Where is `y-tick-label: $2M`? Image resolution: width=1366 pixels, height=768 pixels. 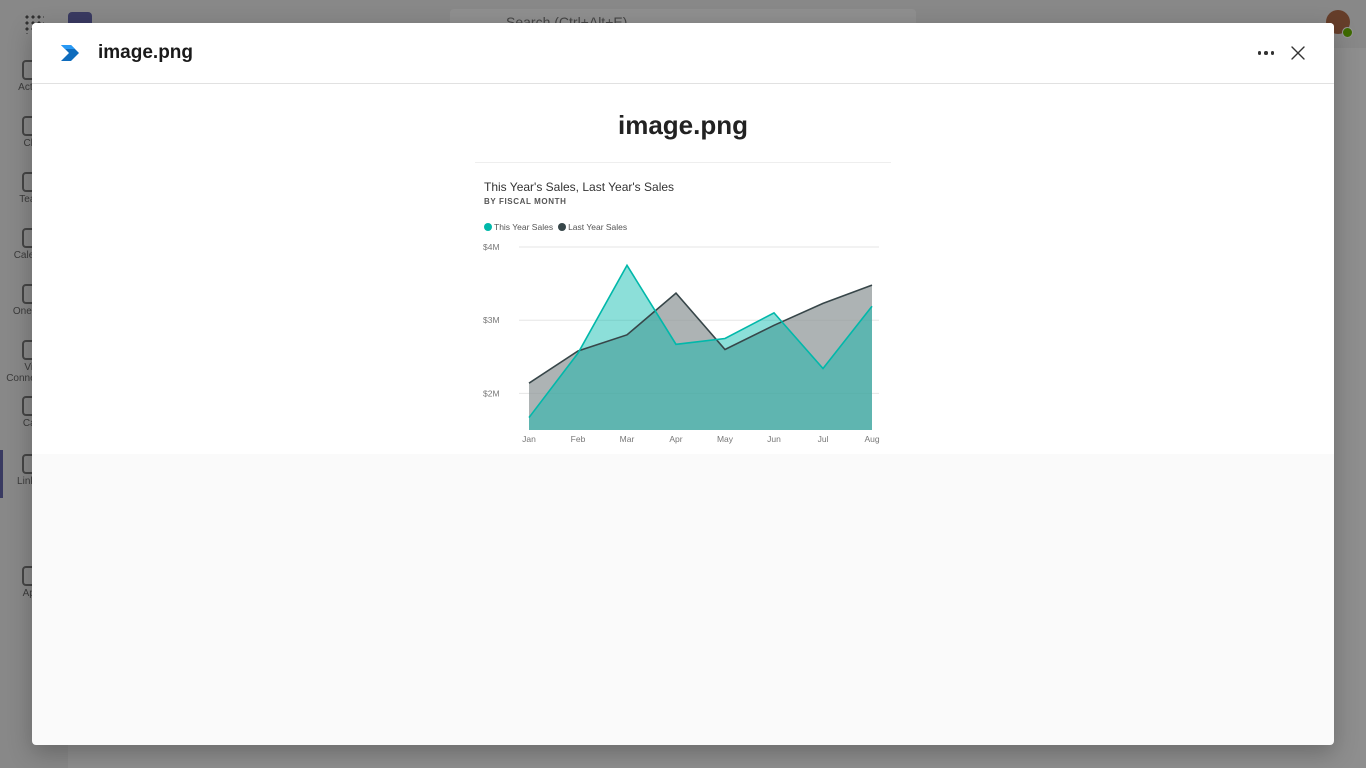 y-tick-label: $2M is located at coordinates (491, 393).